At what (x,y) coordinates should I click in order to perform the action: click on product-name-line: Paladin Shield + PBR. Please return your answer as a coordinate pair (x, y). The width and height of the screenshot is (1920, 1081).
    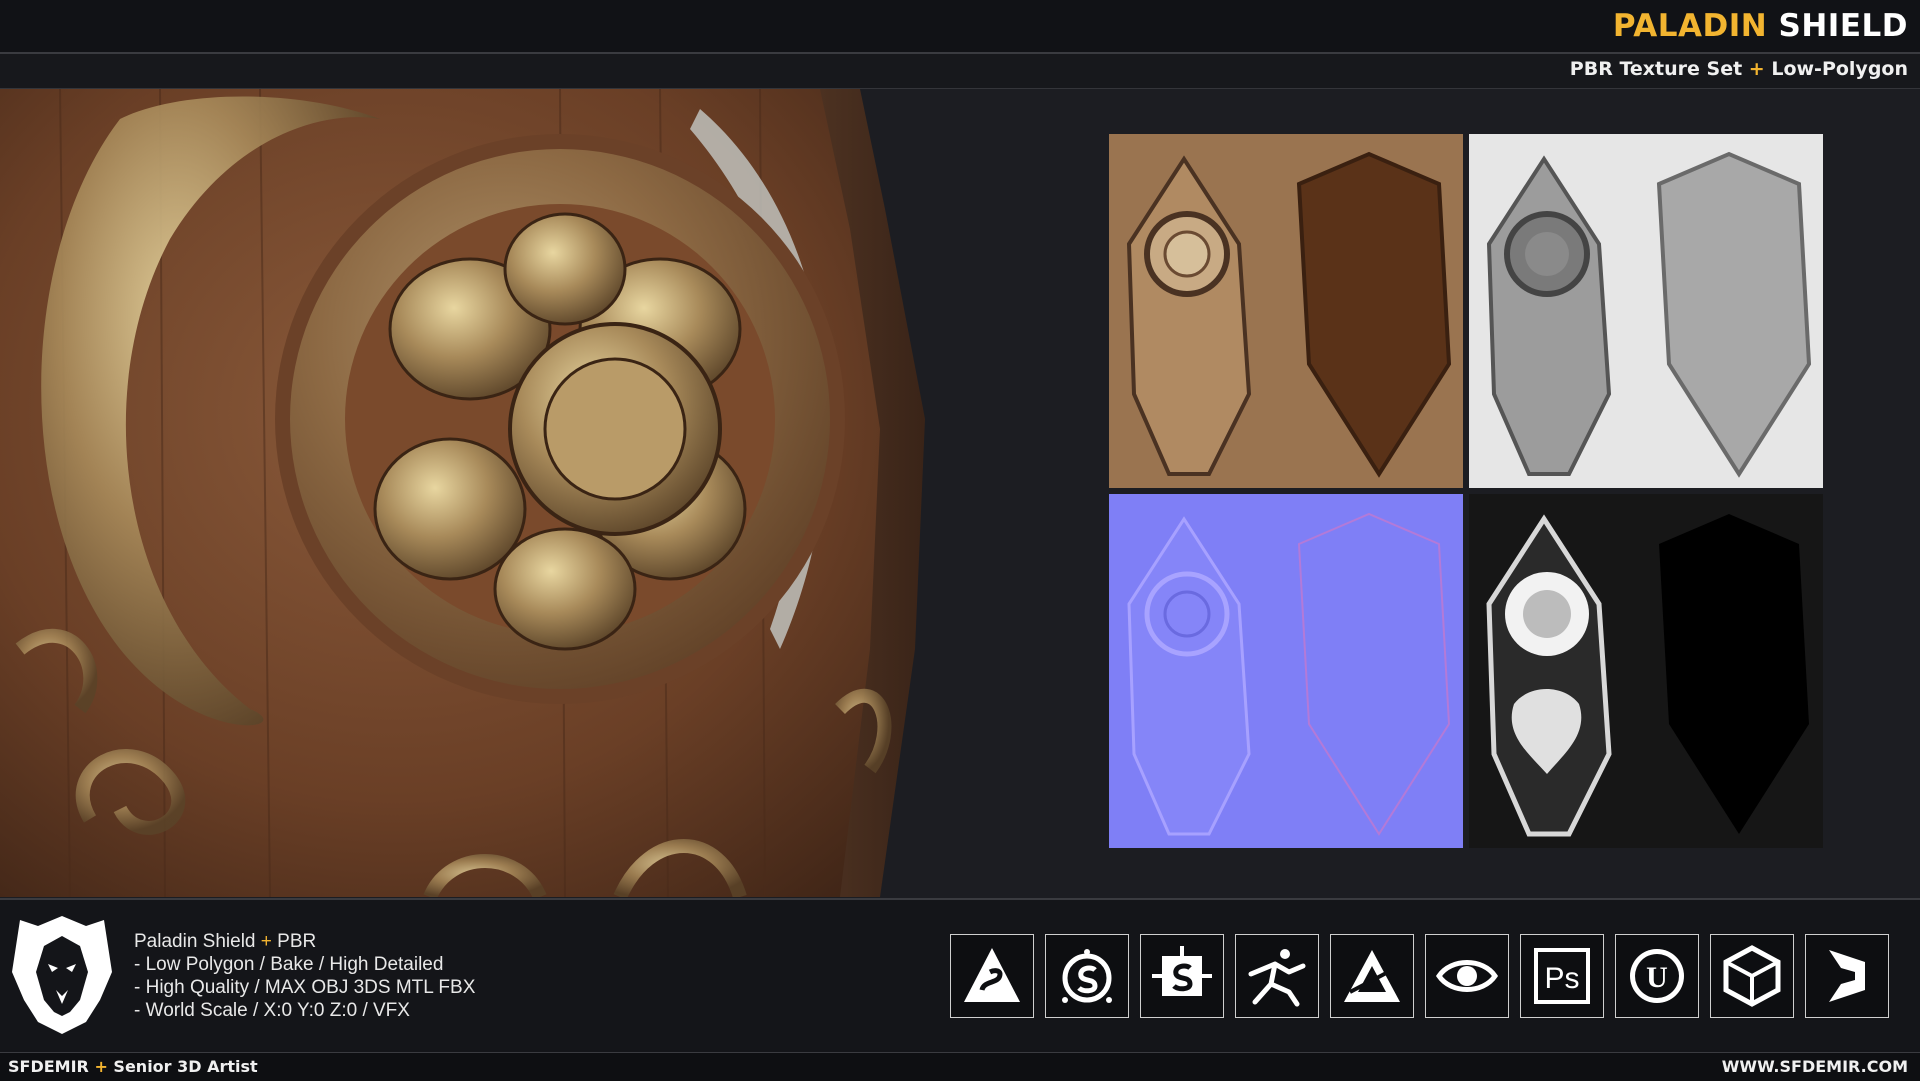
    Looking at the image, I should click on (304, 941).